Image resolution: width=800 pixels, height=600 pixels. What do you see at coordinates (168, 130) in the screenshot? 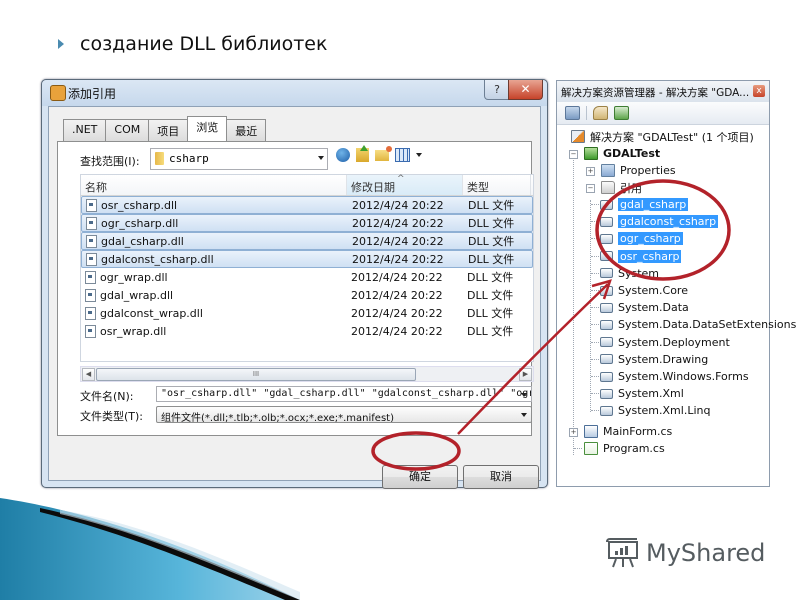
I see `tab-projects: 项目` at bounding box center [168, 130].